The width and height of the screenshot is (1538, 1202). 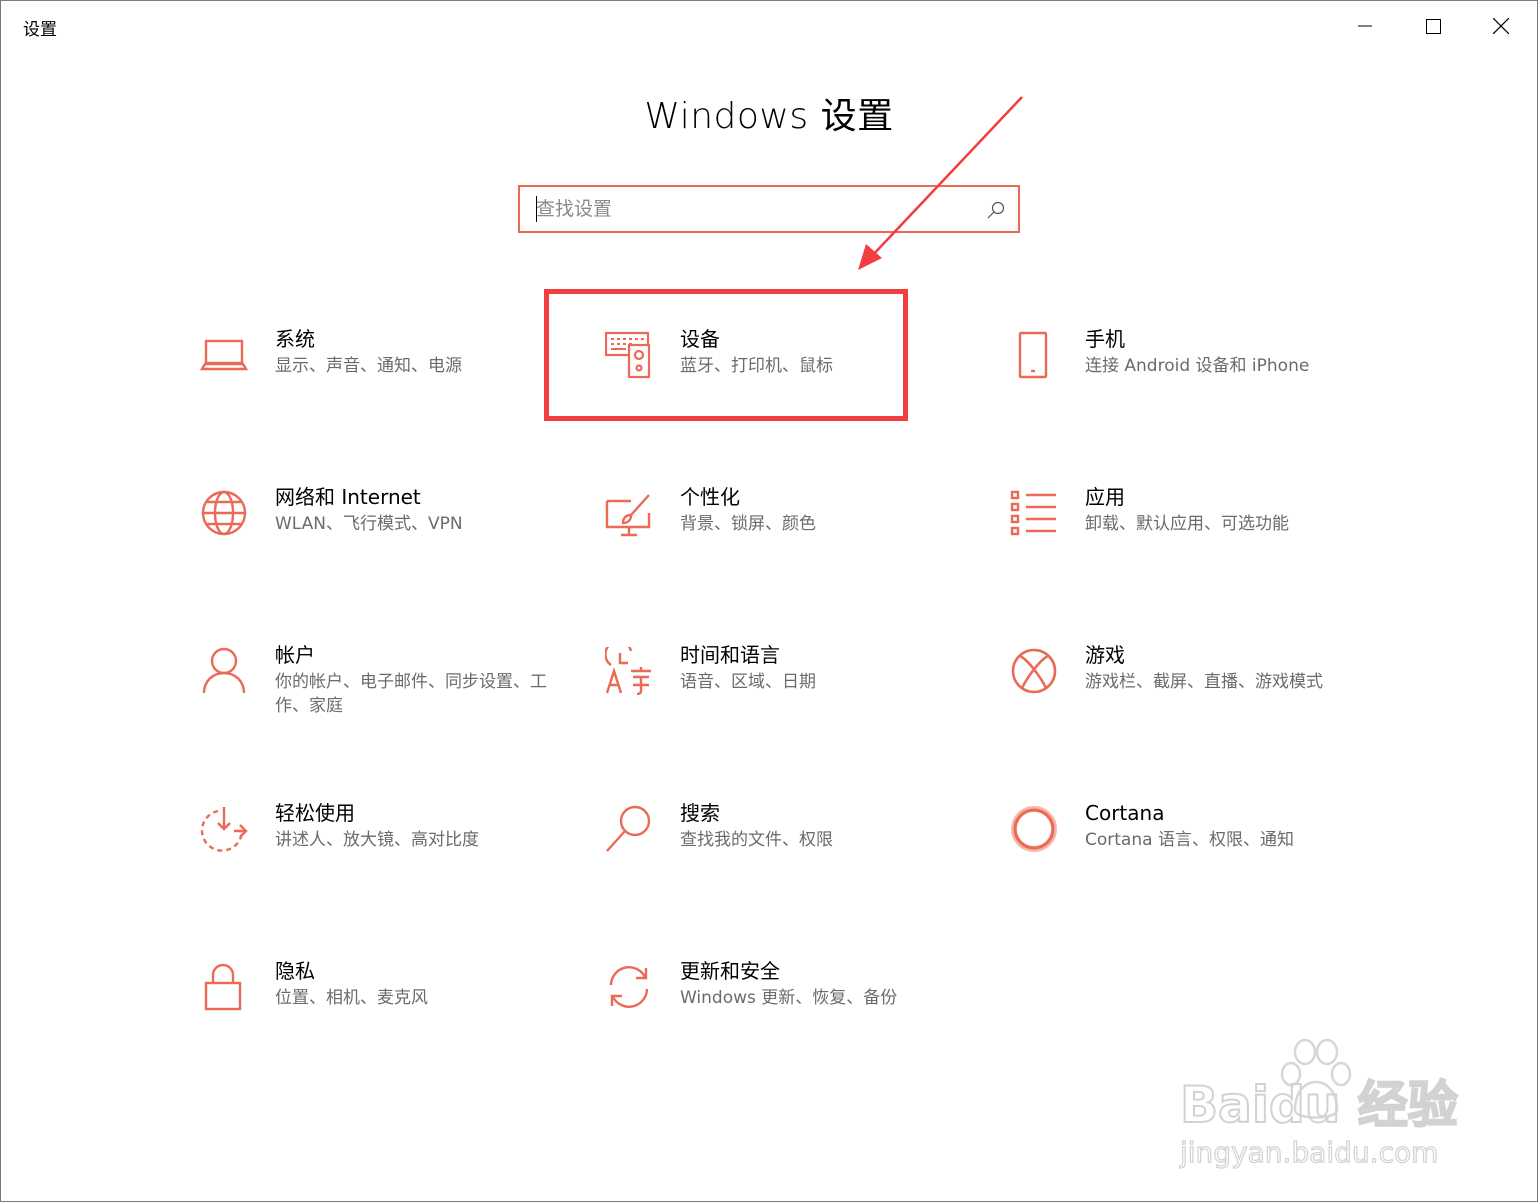 I want to click on lock-icon, so click(x=224, y=987).